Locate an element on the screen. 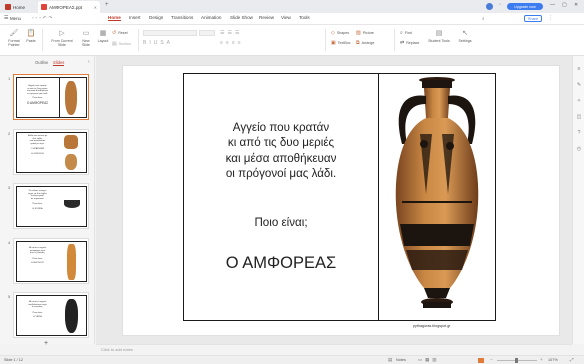  slideshow-icon is located at coordinates (481, 360).